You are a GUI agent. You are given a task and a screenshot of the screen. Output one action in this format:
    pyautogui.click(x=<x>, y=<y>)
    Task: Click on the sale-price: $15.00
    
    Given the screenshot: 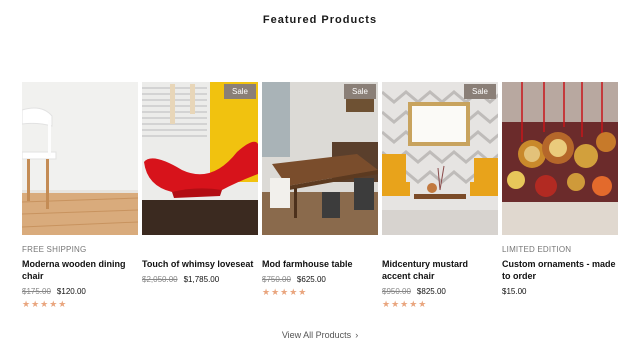 What is the action you would take?
    pyautogui.click(x=514, y=291)
    